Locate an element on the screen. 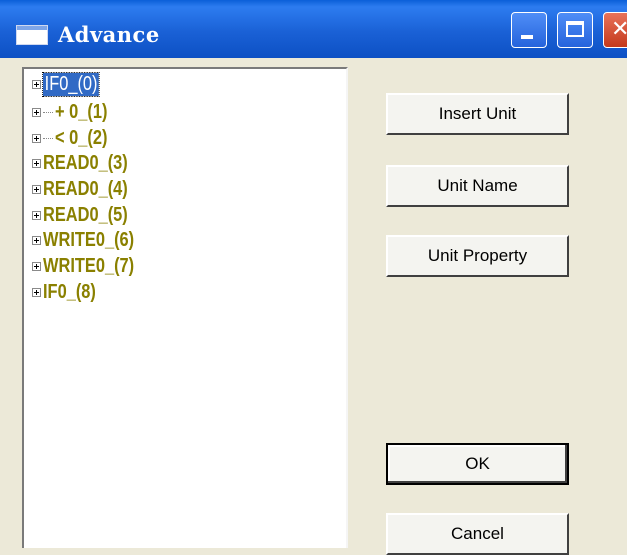  cancel-button: Cancel is located at coordinates (477, 534).